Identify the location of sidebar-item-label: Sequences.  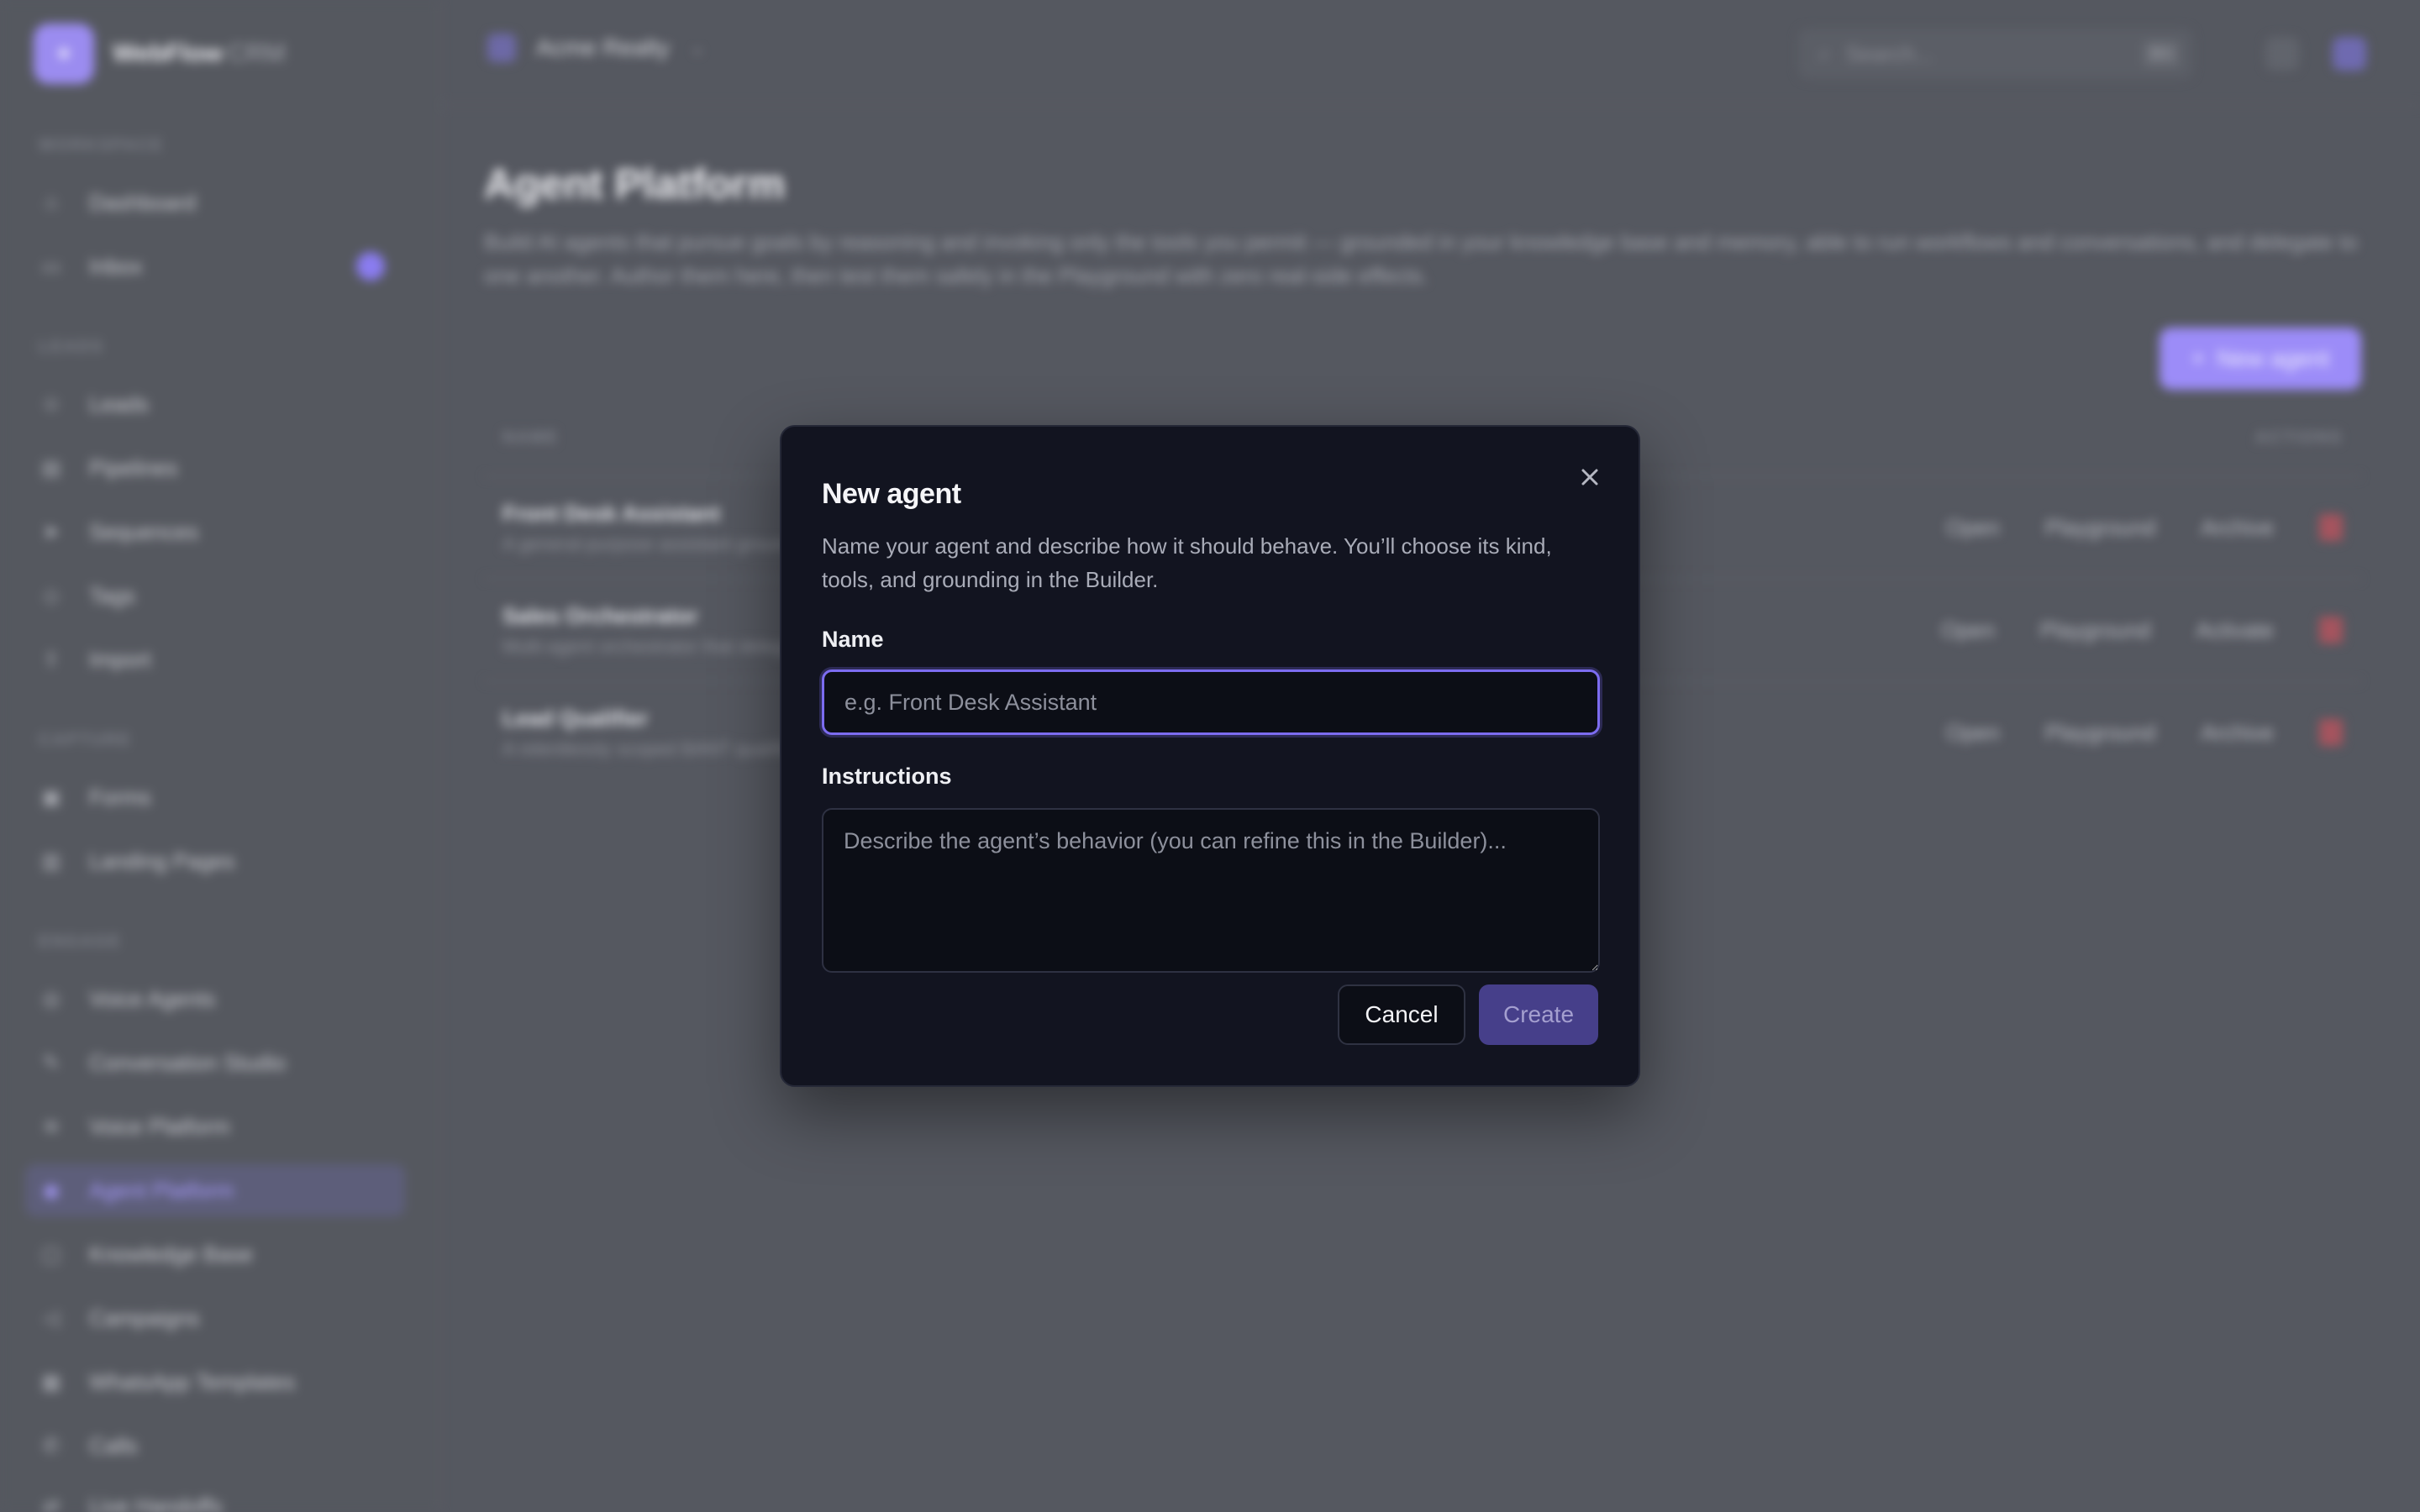
(144, 531).